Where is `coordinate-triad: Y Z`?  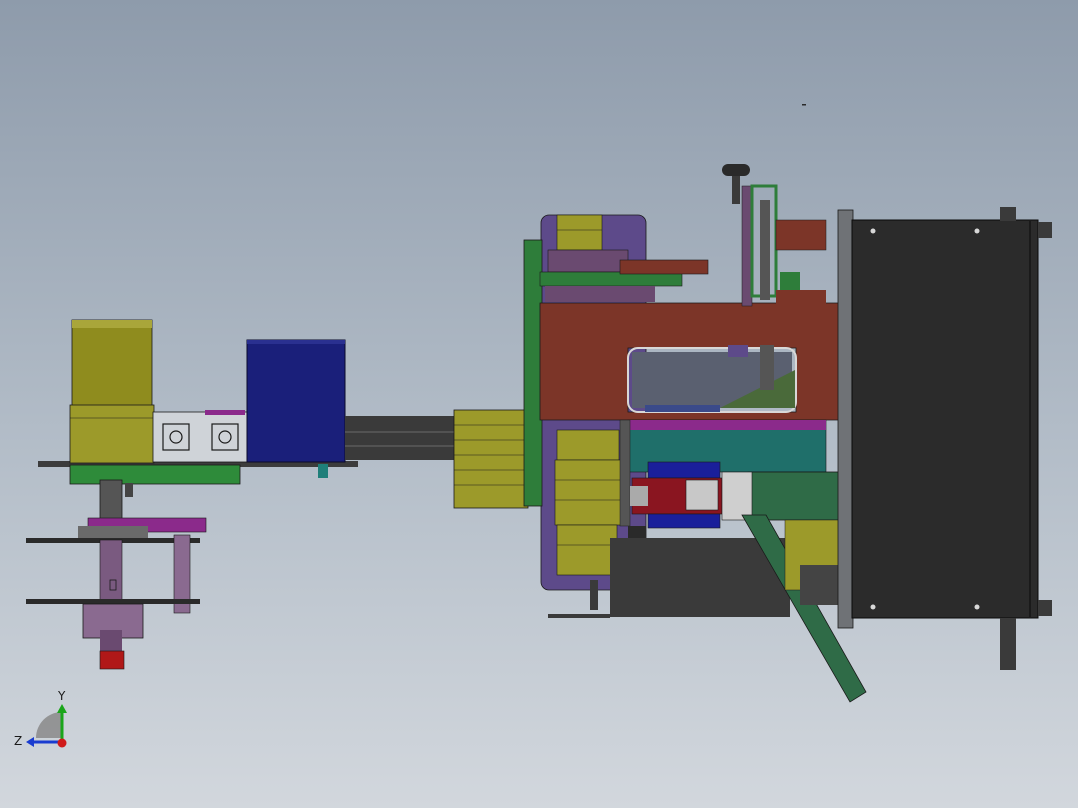
coordinate-triad: Y Z is located at coordinates (40, 718).